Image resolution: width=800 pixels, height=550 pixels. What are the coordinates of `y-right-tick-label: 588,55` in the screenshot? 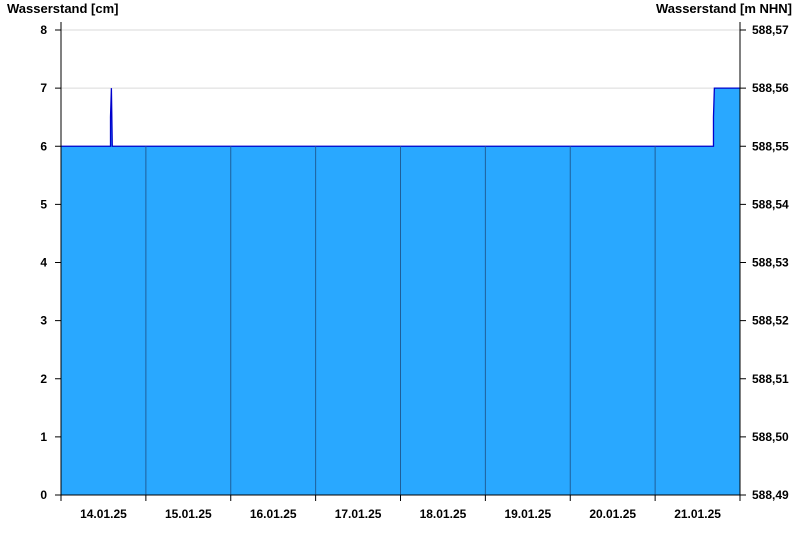 It's located at (770, 146).